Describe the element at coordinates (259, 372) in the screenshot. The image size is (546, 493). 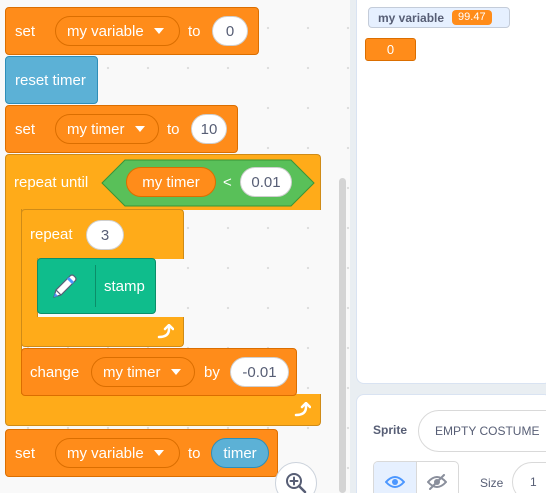
I see `value-input: -0.01` at that location.